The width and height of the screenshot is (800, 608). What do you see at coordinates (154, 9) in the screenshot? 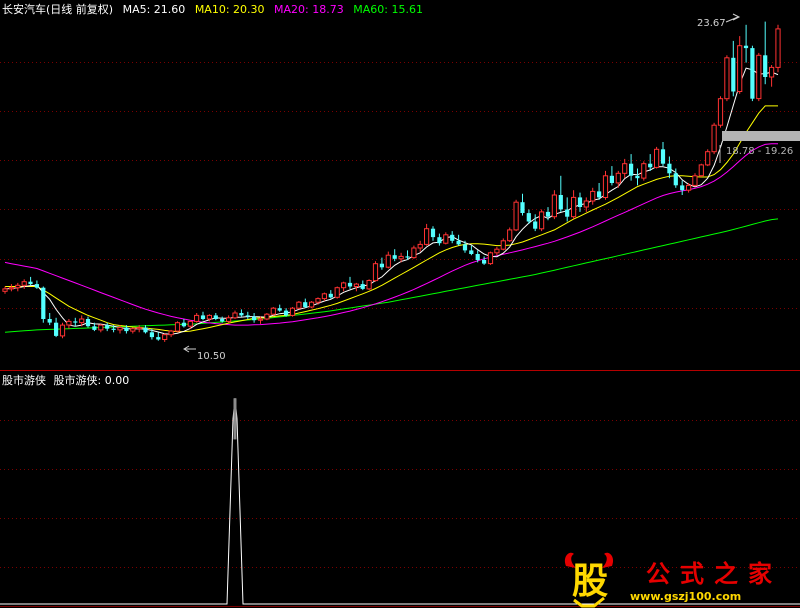
I see `ma5-legend: MA5: 21.60` at bounding box center [154, 9].